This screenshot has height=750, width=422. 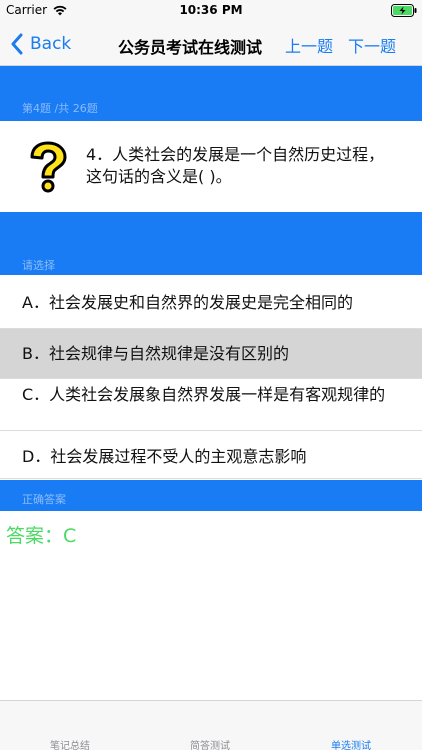 What do you see at coordinates (164, 456) in the screenshot?
I see `option-d-label: D．社会发展过程不受人的主观意志影响` at bounding box center [164, 456].